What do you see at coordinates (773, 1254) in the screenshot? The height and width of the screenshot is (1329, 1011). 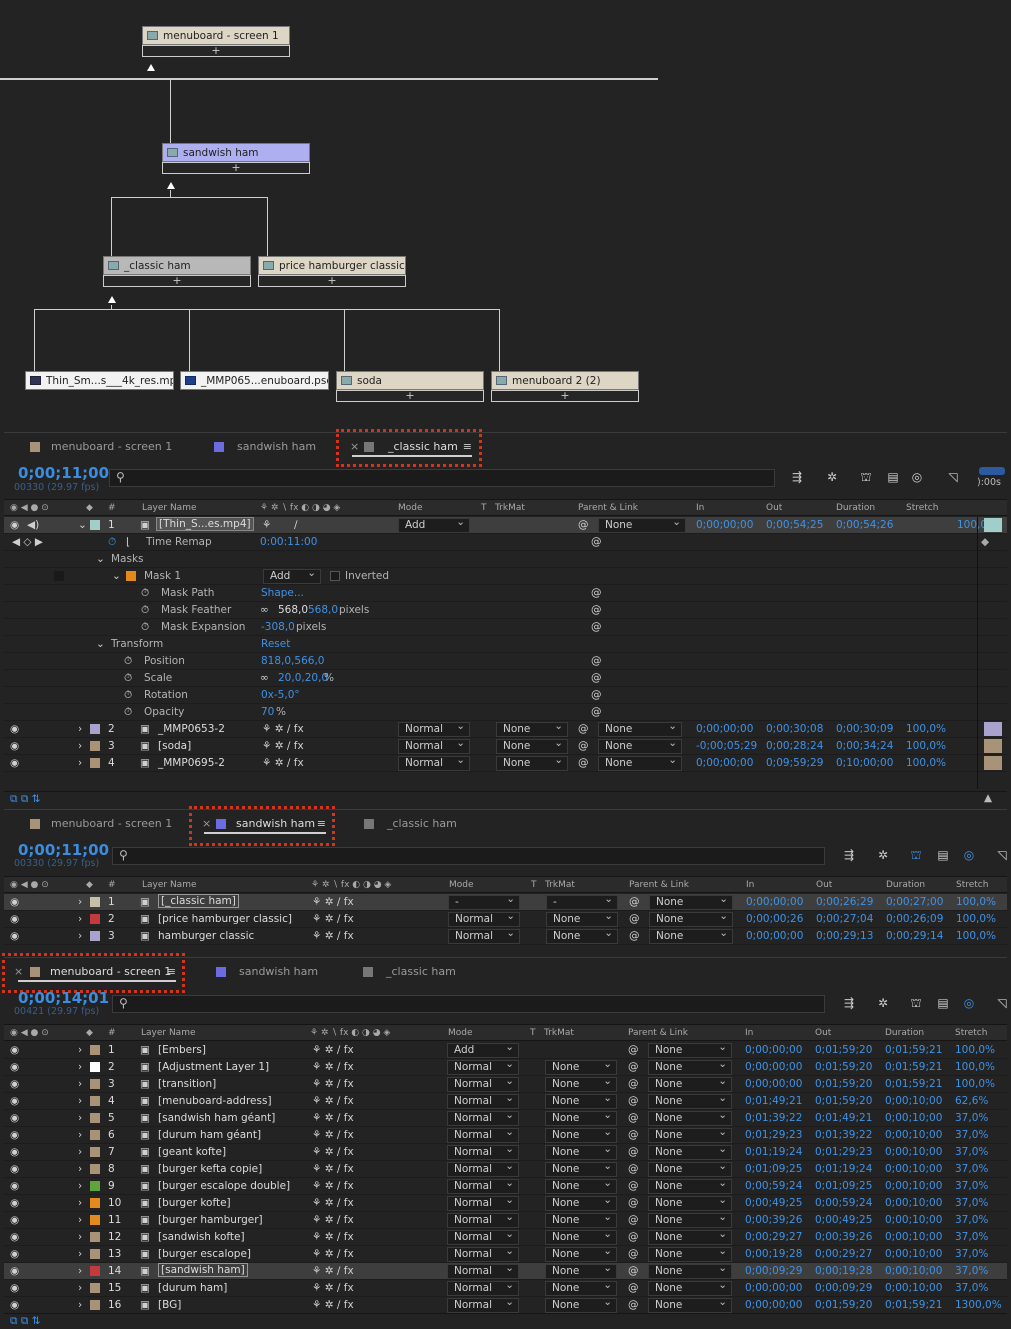 I see `in-point: 0;00;19;28` at bounding box center [773, 1254].